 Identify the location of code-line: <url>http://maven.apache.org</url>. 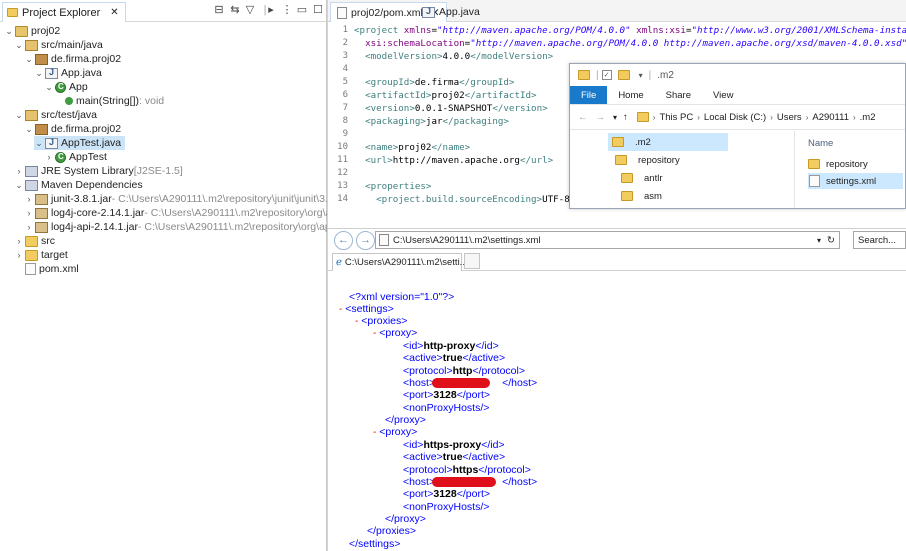
(453, 160).